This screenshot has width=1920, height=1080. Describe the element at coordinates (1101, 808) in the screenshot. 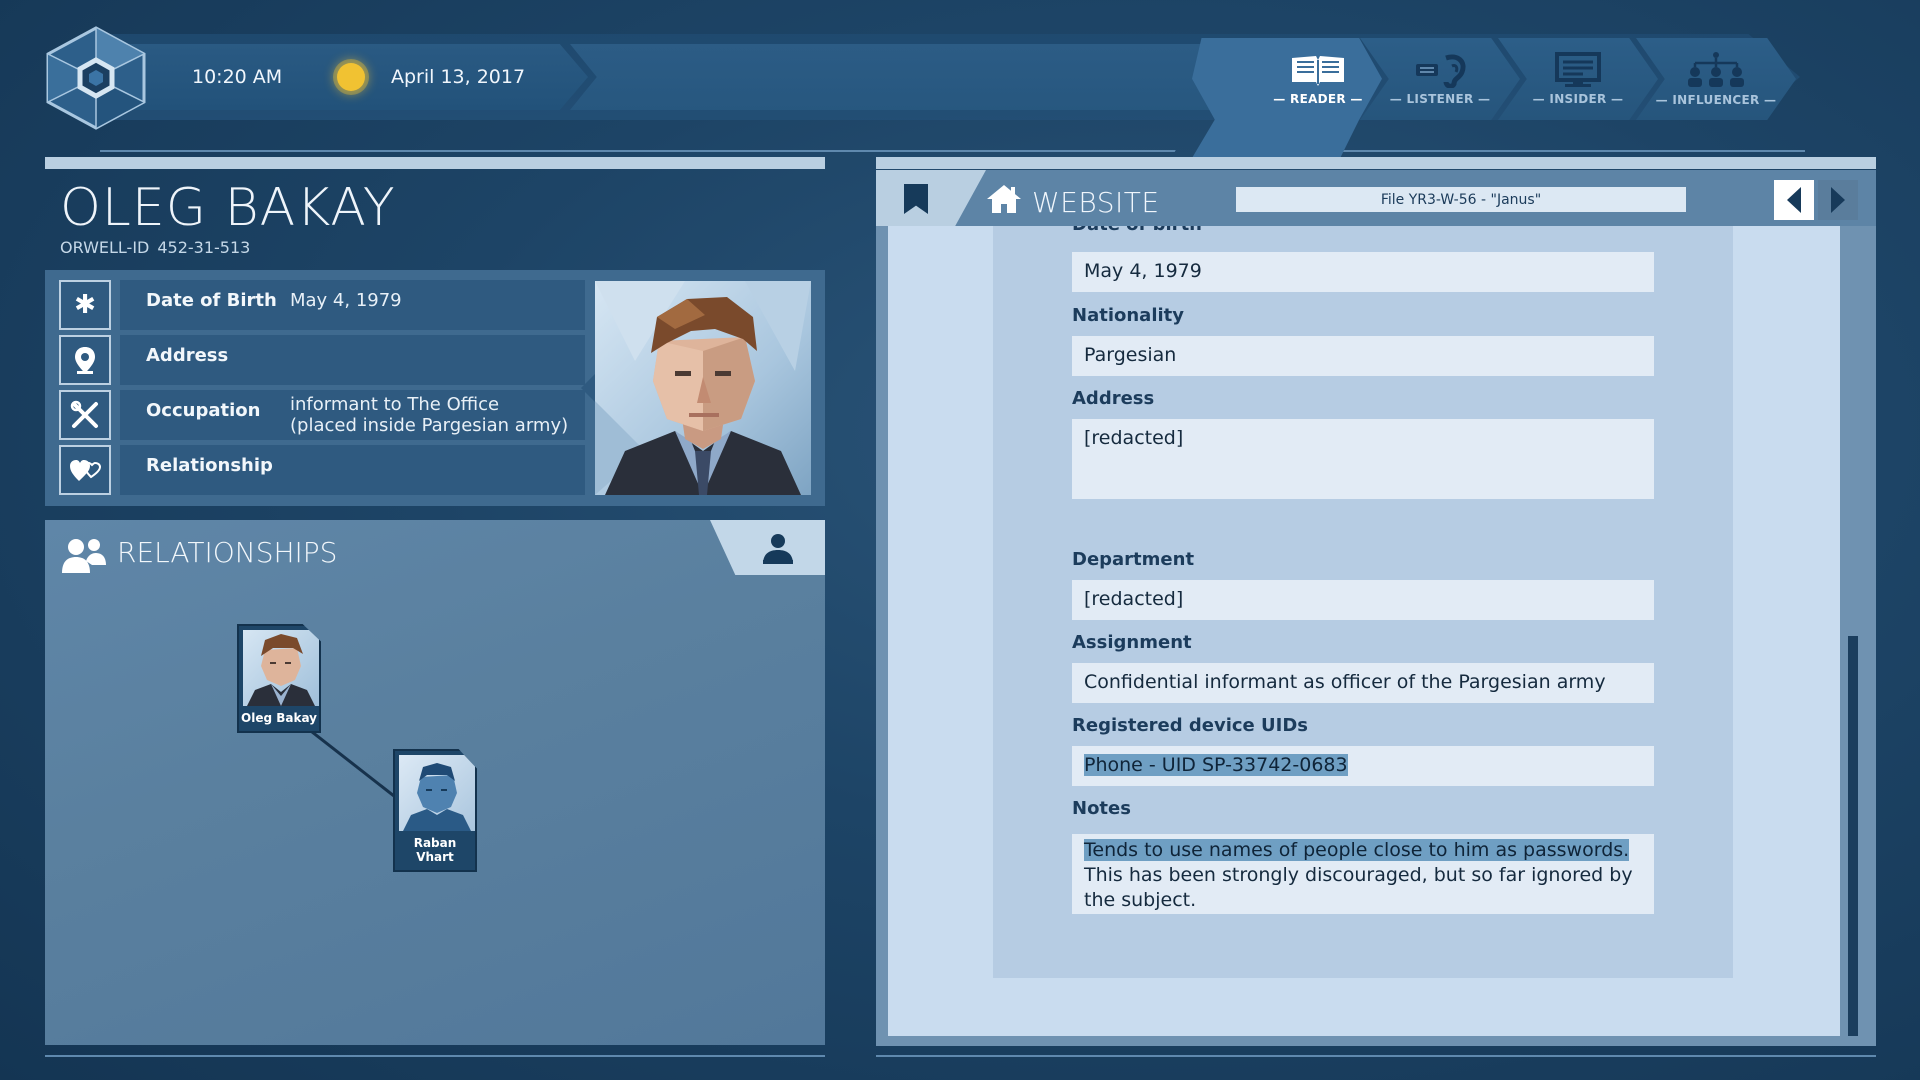

I see `notes-label: Notes` at that location.